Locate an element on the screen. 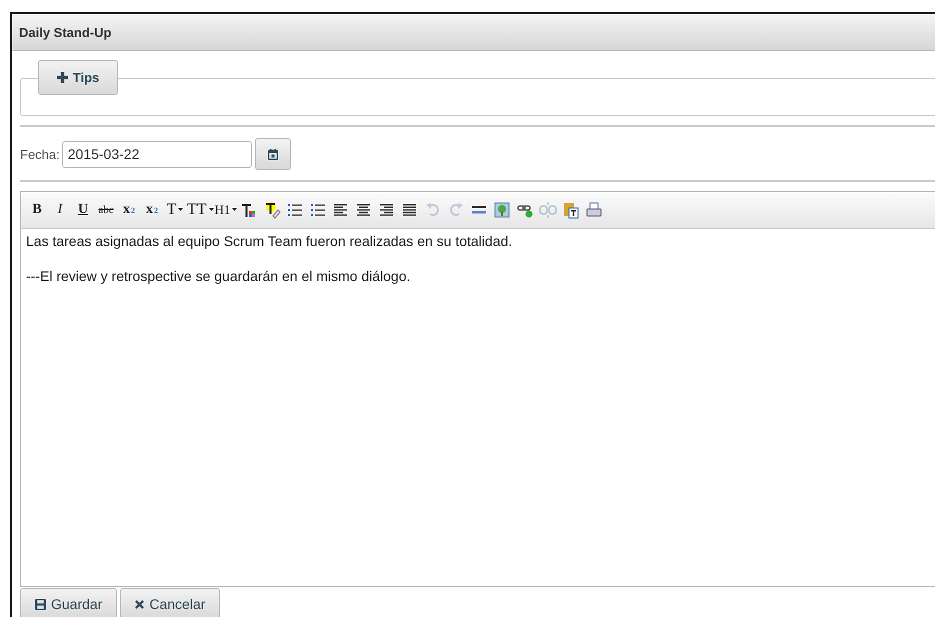  print-icon is located at coordinates (594, 210).